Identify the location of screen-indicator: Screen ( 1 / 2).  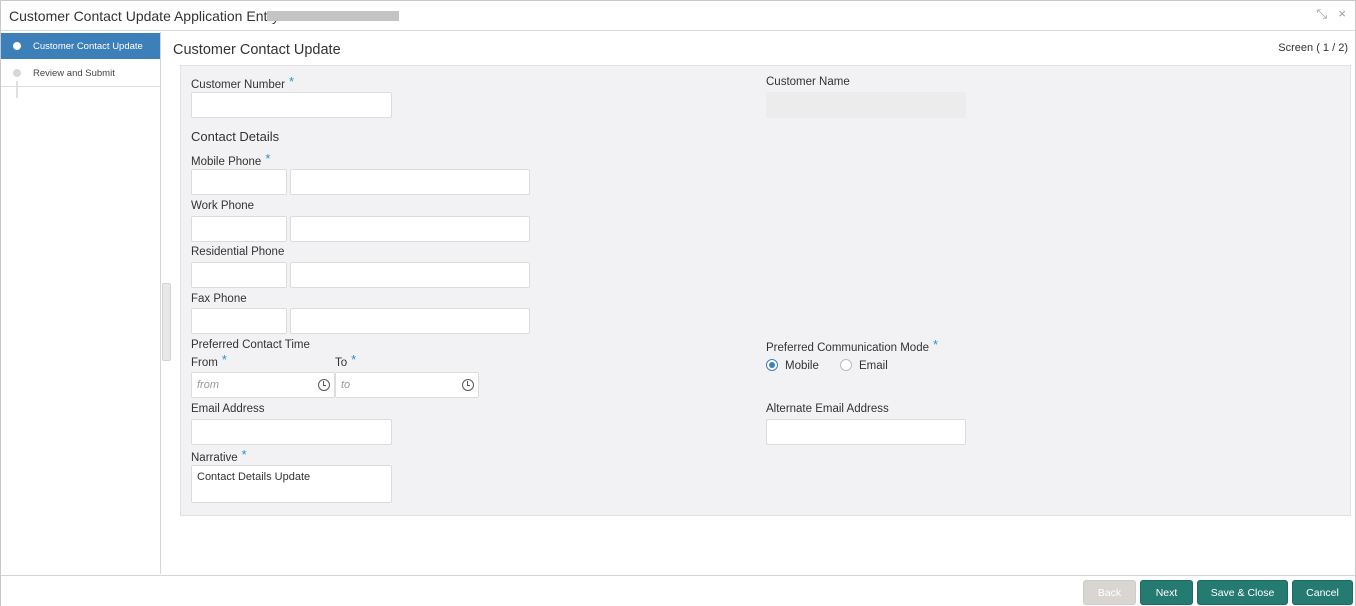
(1313, 48).